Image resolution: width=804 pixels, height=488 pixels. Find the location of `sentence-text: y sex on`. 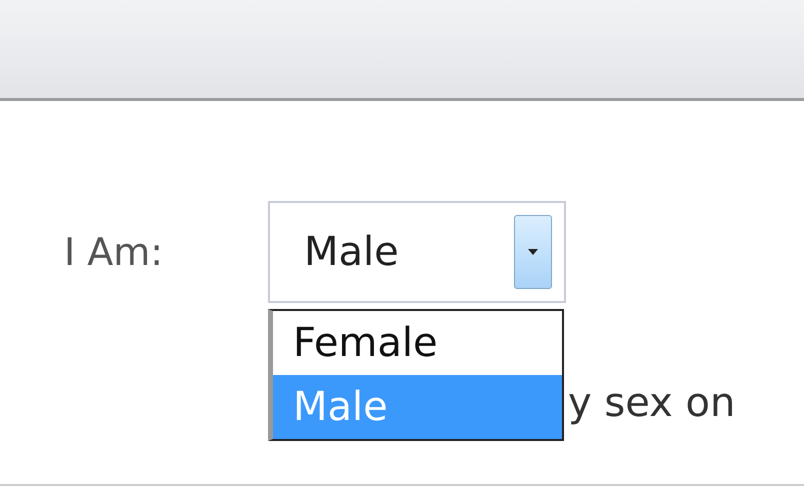

sentence-text: y sex on is located at coordinates (652, 403).